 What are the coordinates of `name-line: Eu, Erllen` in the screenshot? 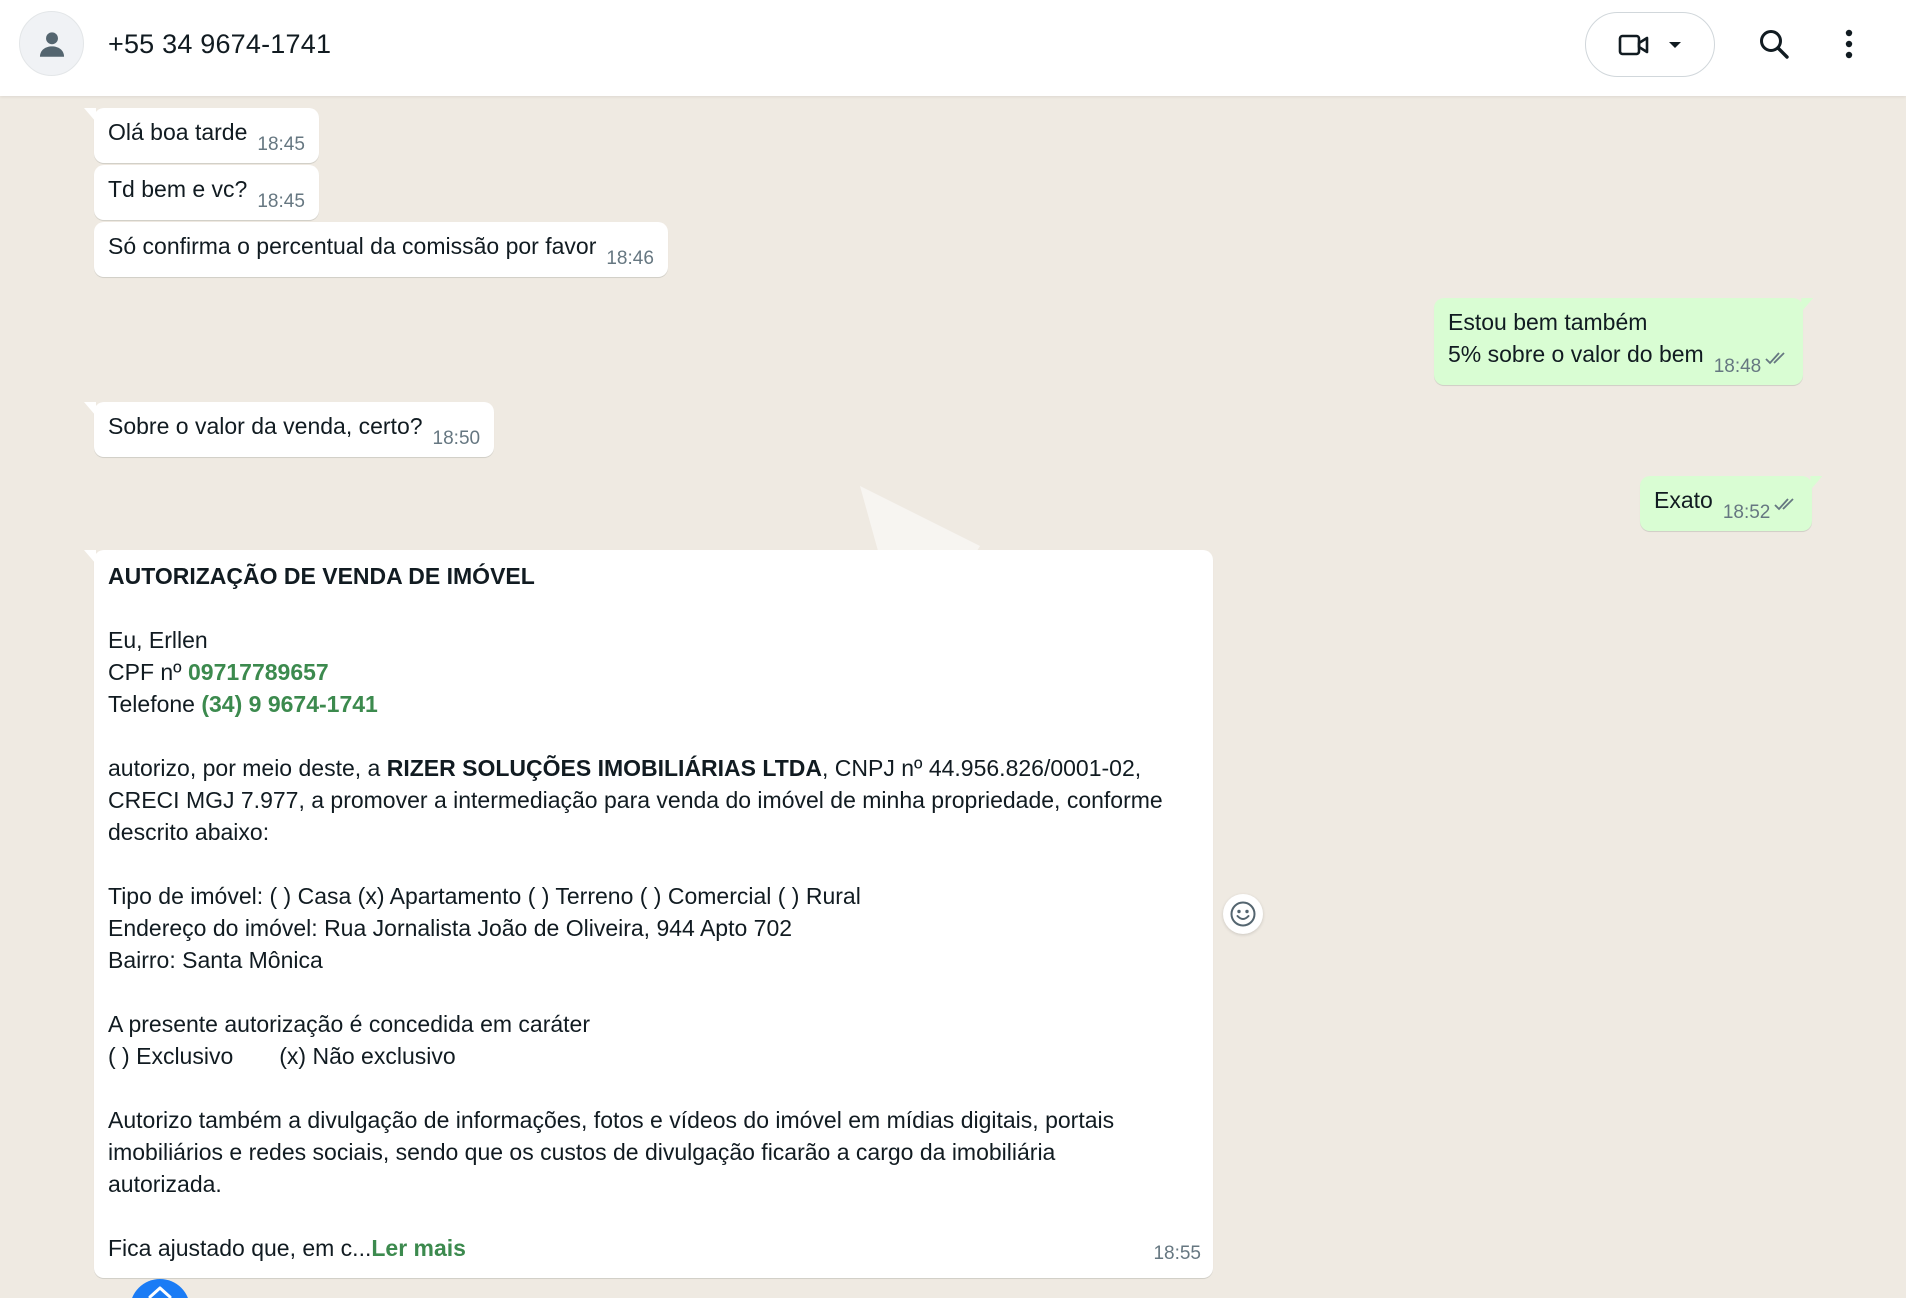 It's located at (158, 640).